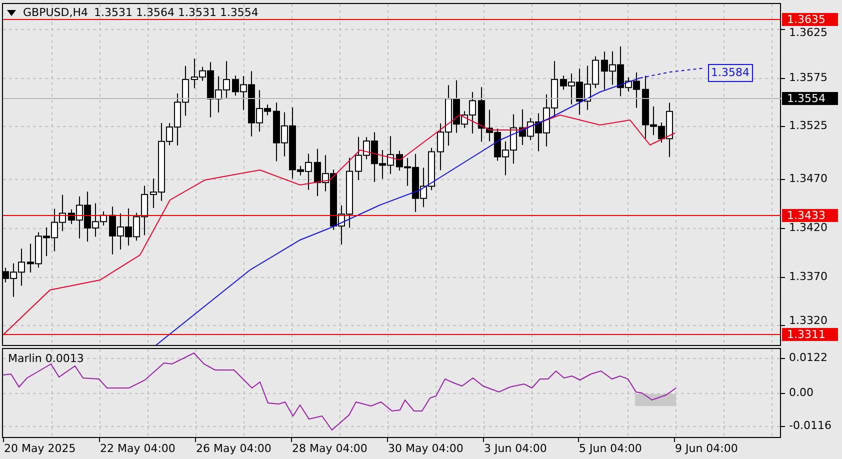  Describe the element at coordinates (810, 334) in the screenshot. I see `level-price-tag: 1.3311` at that location.